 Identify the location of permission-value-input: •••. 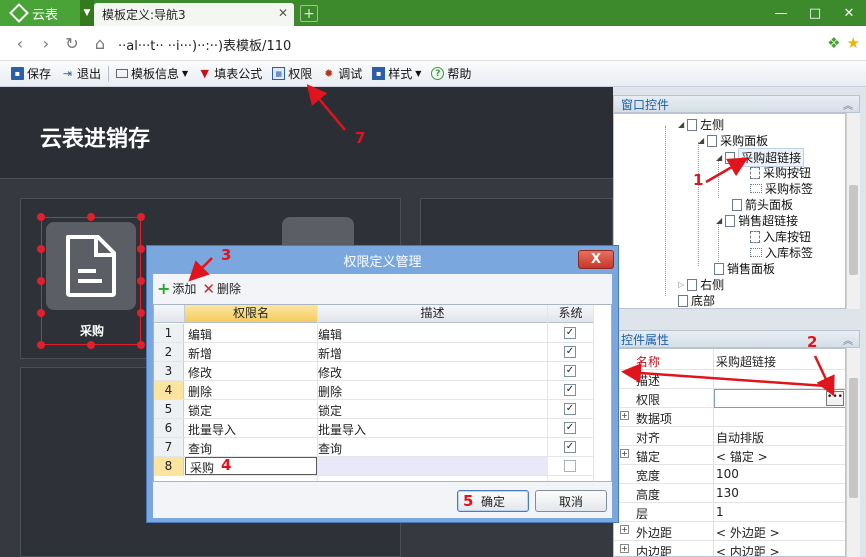
(779, 398).